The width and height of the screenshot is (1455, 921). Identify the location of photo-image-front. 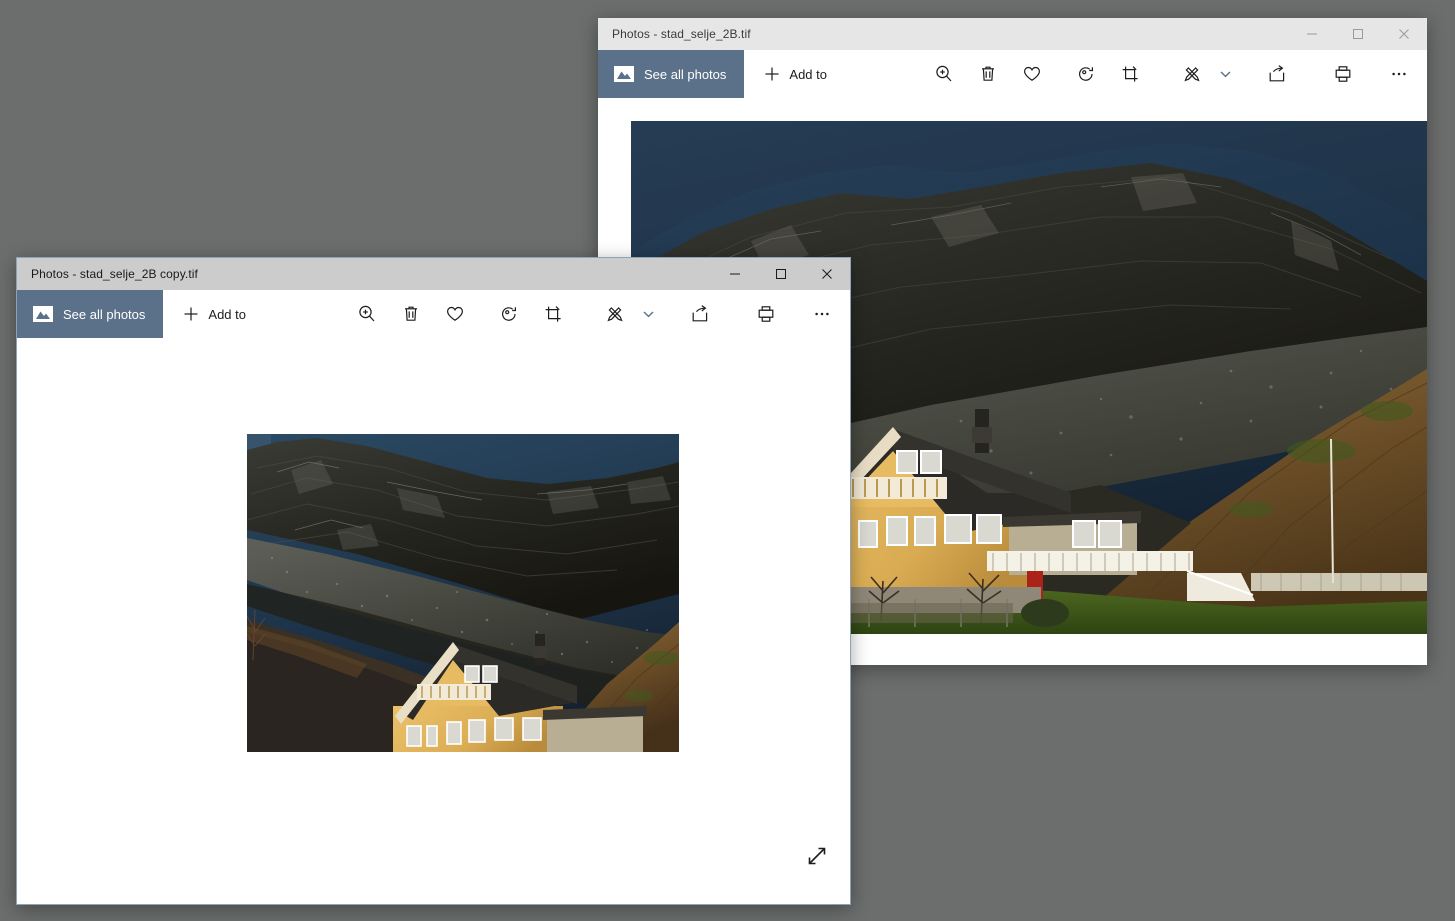
(463, 593).